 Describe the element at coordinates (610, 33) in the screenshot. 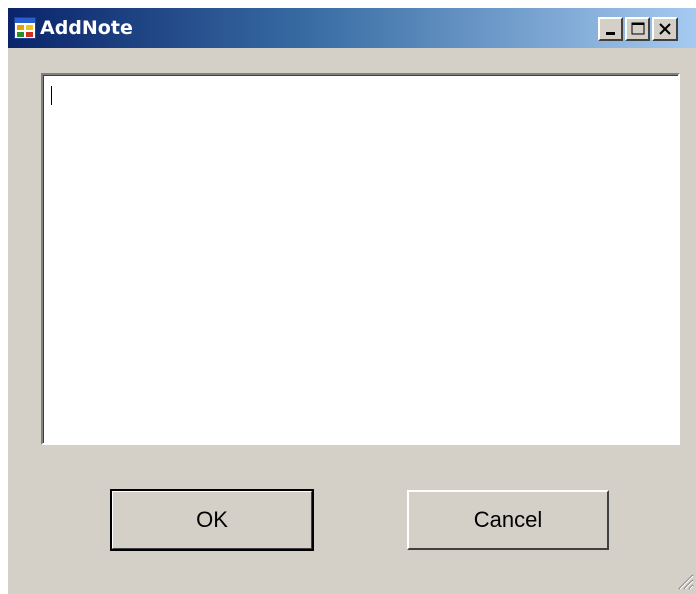

I see `minimize-icon` at that location.